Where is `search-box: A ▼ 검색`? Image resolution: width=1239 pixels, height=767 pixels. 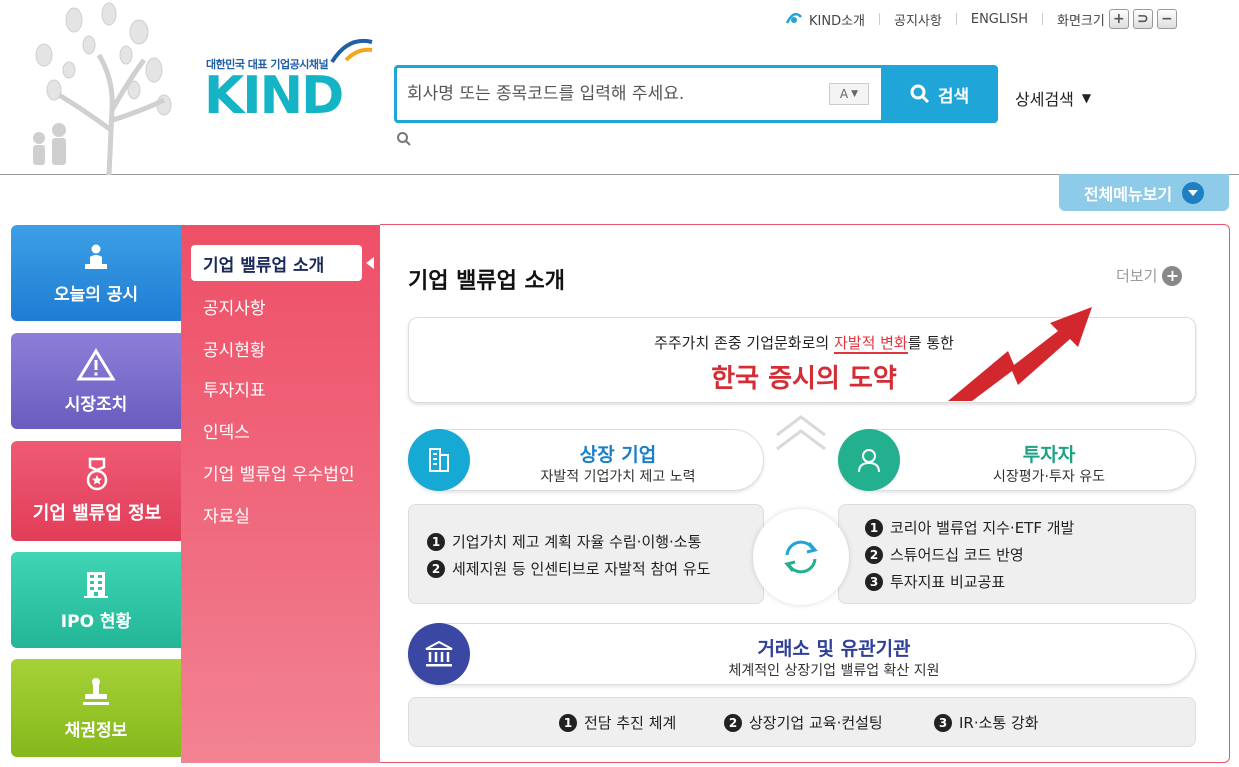
search-box: A ▼ 검색 is located at coordinates (696, 94).